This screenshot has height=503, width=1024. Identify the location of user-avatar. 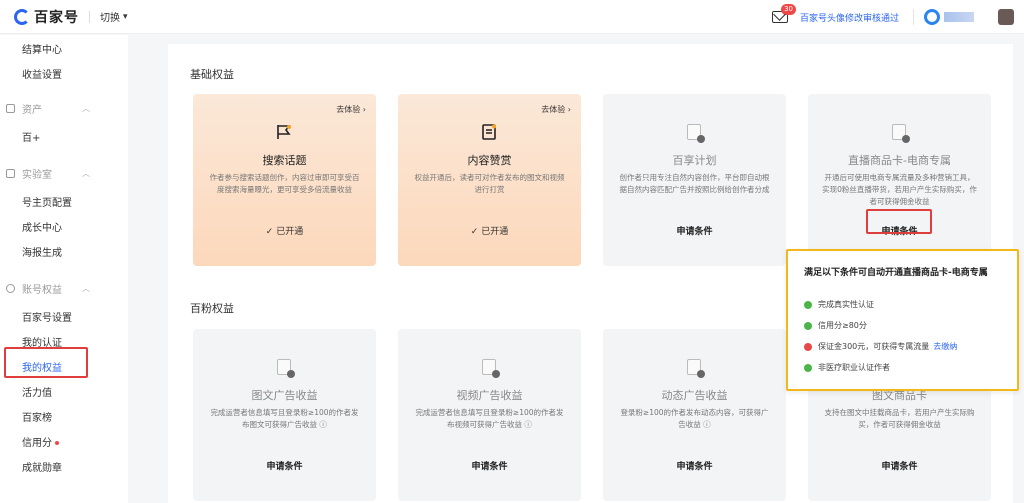
(1006, 17).